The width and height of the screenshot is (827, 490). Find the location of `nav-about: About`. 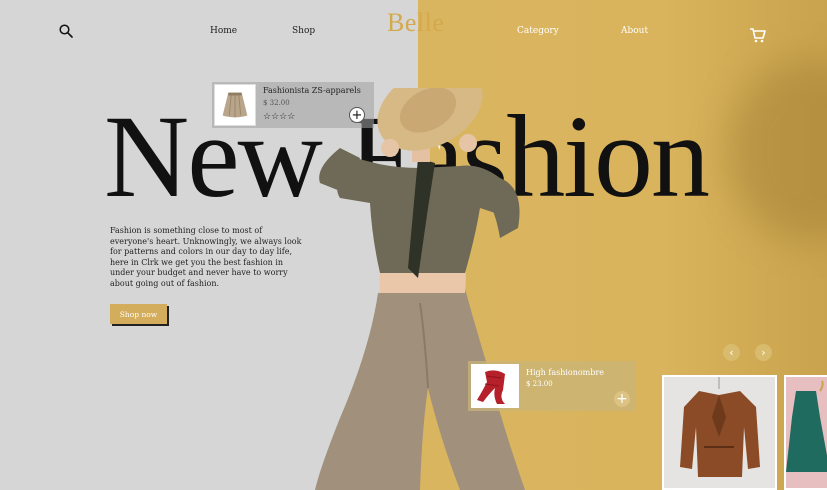

nav-about: About is located at coordinates (634, 31).